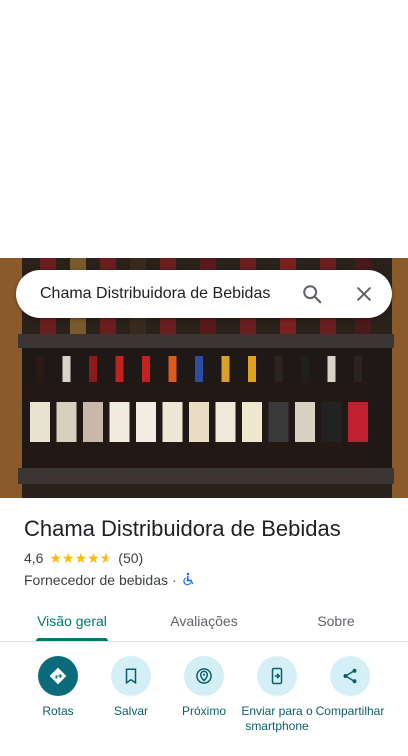 The height and width of the screenshot is (756, 408). I want to click on tab-about: Sobre, so click(336, 621).